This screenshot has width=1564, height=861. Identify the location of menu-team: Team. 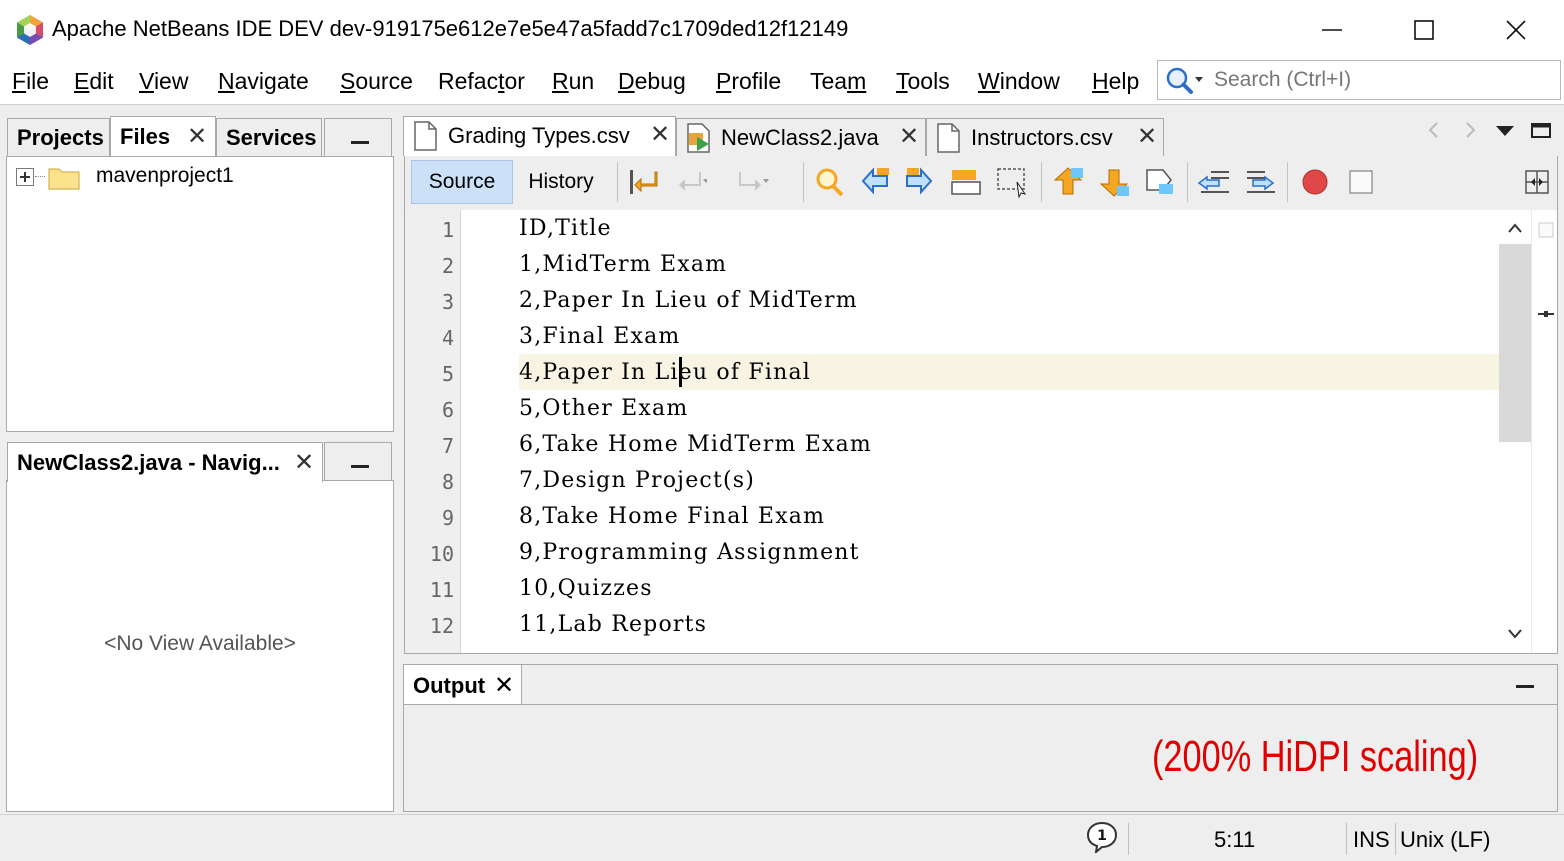
(838, 81).